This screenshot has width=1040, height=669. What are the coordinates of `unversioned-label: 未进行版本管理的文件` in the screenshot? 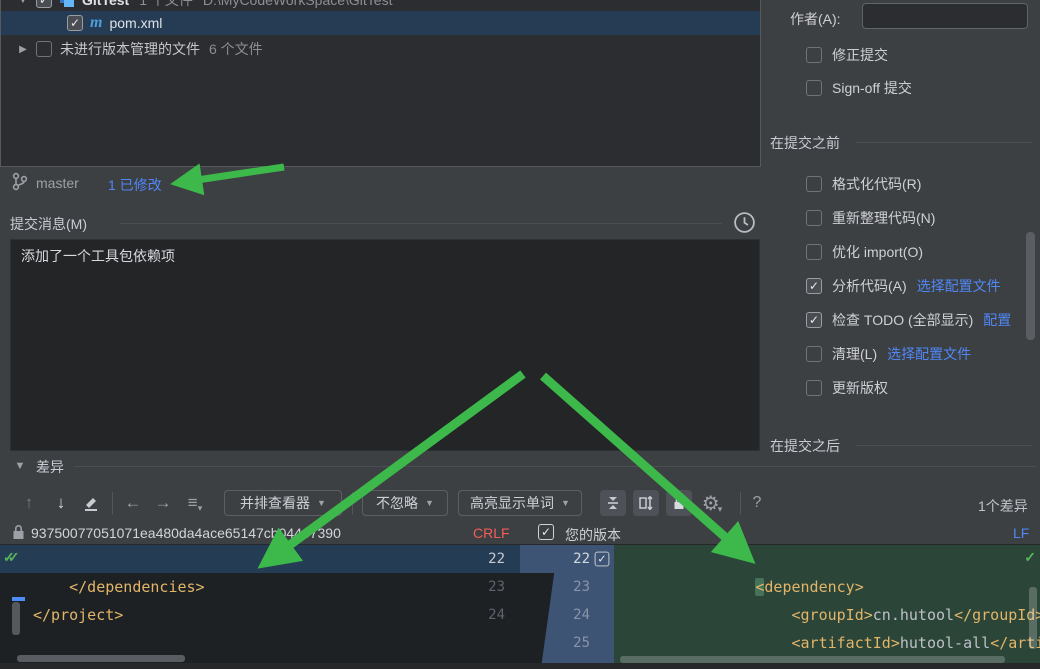 It's located at (130, 49).